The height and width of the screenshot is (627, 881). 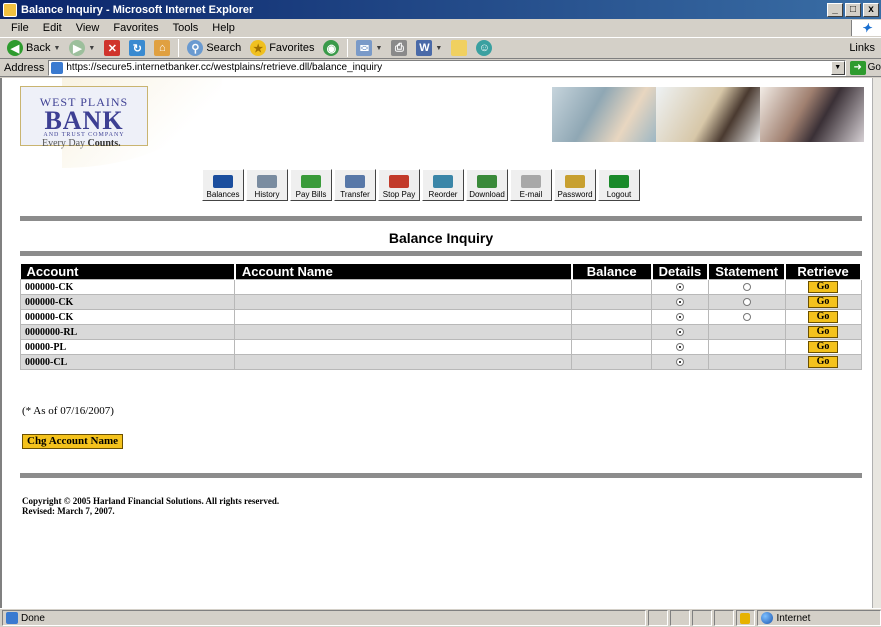 What do you see at coordinates (443, 185) in the screenshot?
I see `nav-reorder-button: Reorder` at bounding box center [443, 185].